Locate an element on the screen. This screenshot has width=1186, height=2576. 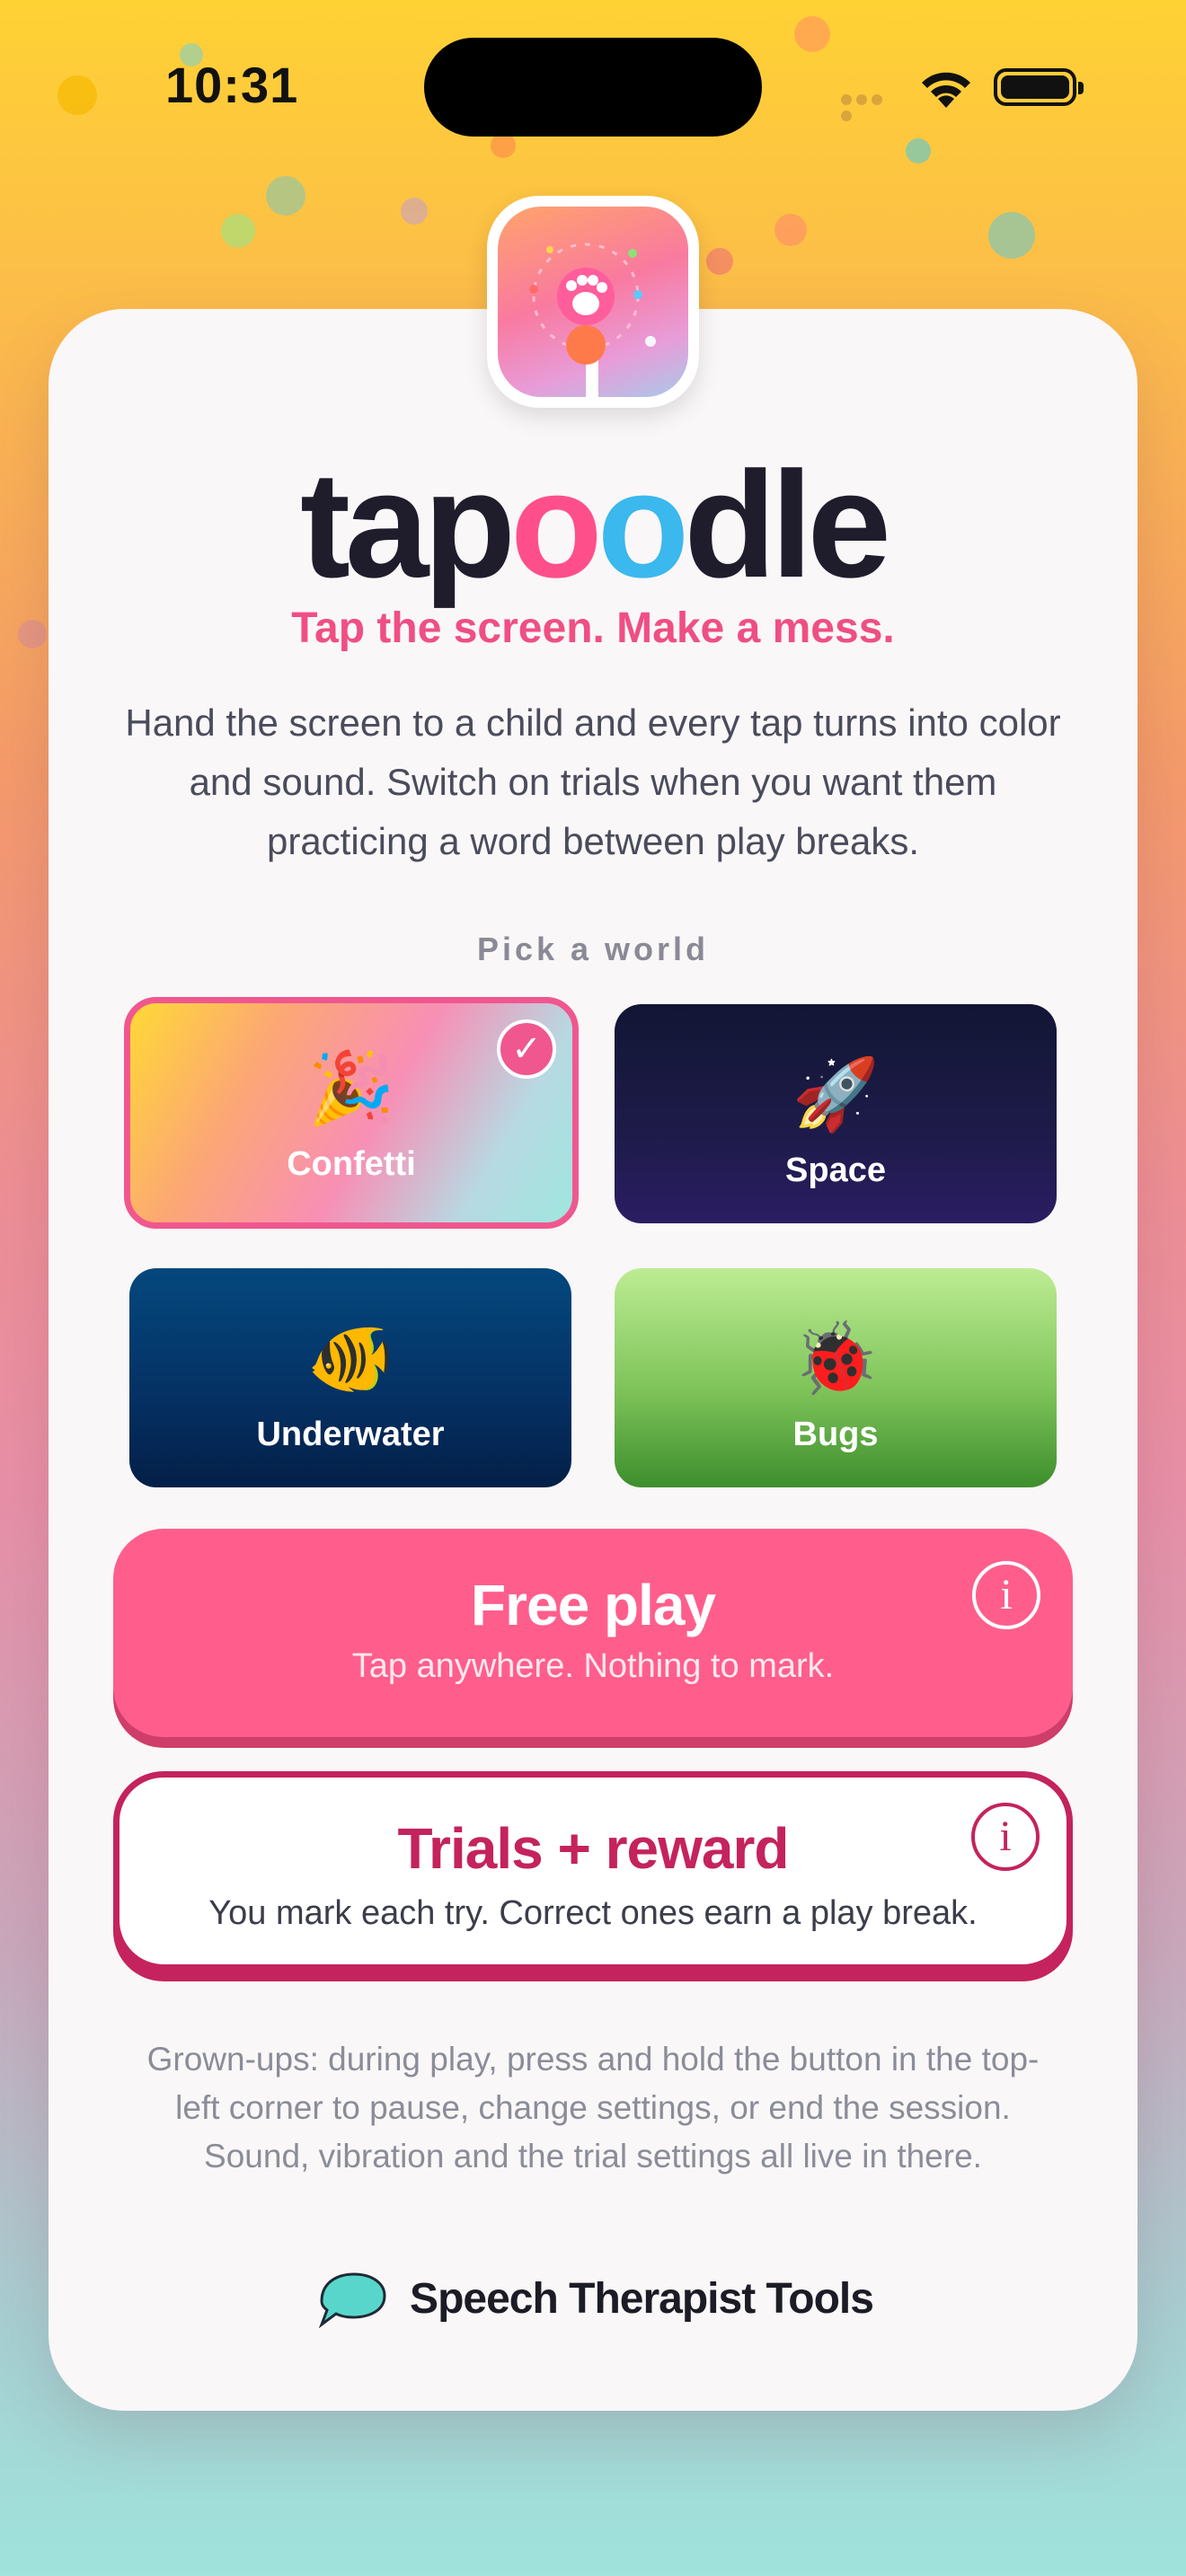
brand-name: Speech Therapist Tools is located at coordinates (642, 2298).